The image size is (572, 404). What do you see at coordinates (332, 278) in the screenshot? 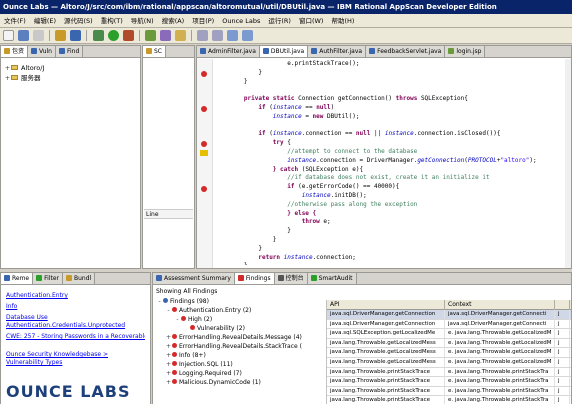
I see `tab-smartaudit: SmartAudit` at bounding box center [332, 278].